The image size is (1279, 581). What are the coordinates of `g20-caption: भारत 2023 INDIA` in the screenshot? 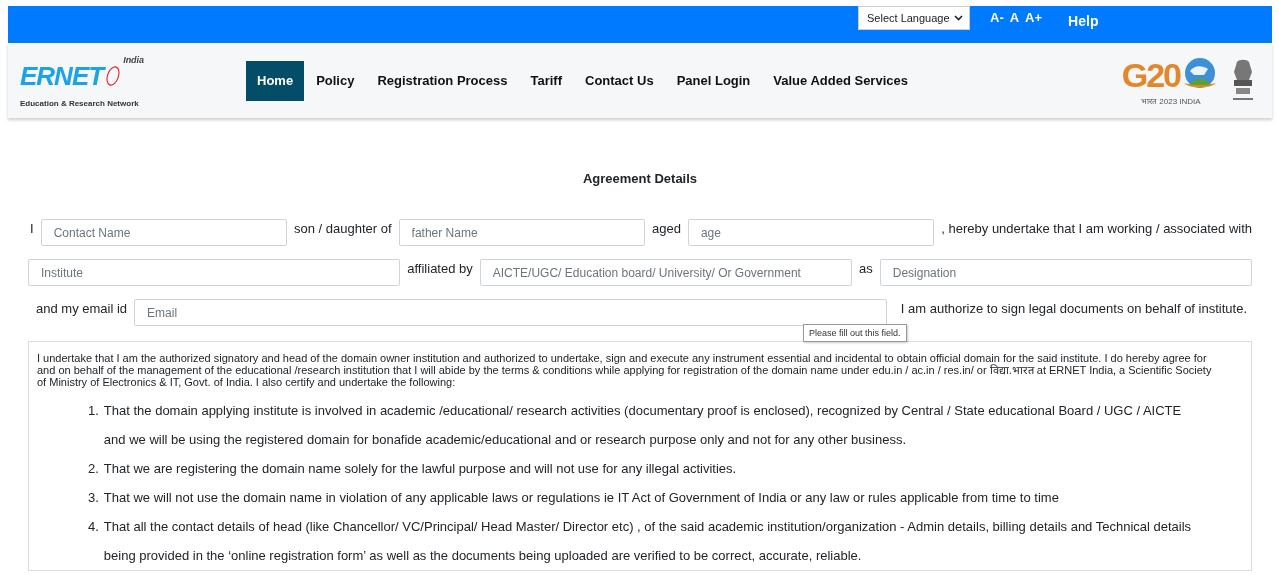 It's located at (1171, 101).